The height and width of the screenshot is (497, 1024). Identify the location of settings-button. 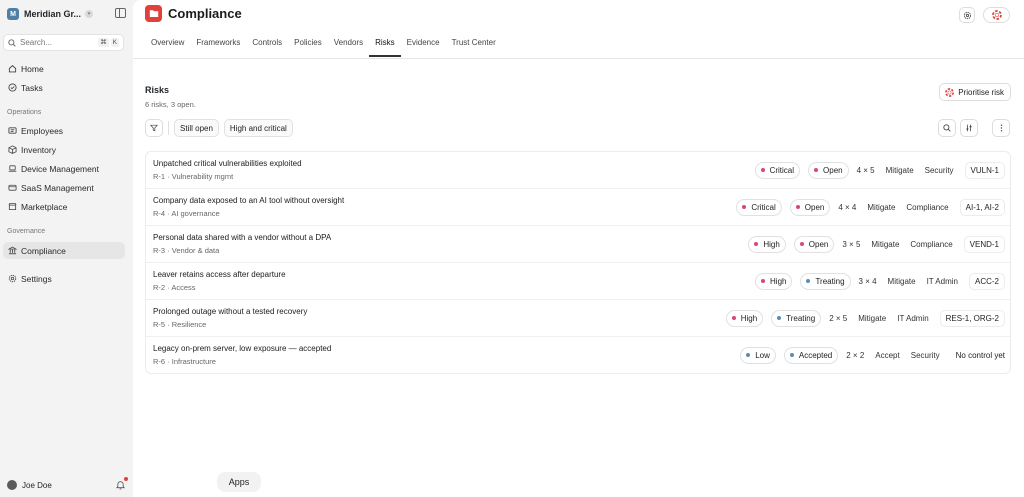
(967, 15).